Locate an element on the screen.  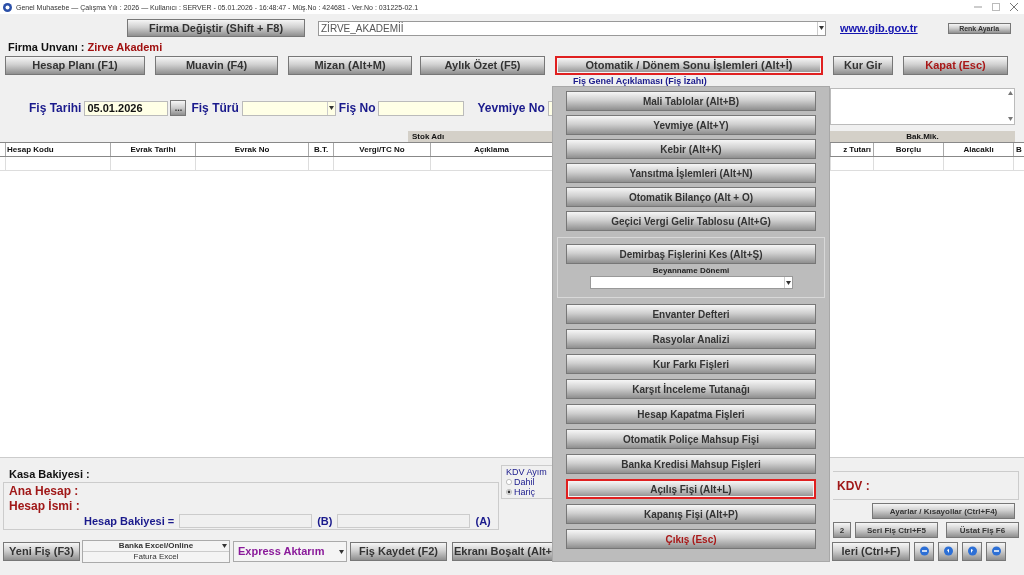
column-header: Alacaklı is located at coordinates (978, 149).